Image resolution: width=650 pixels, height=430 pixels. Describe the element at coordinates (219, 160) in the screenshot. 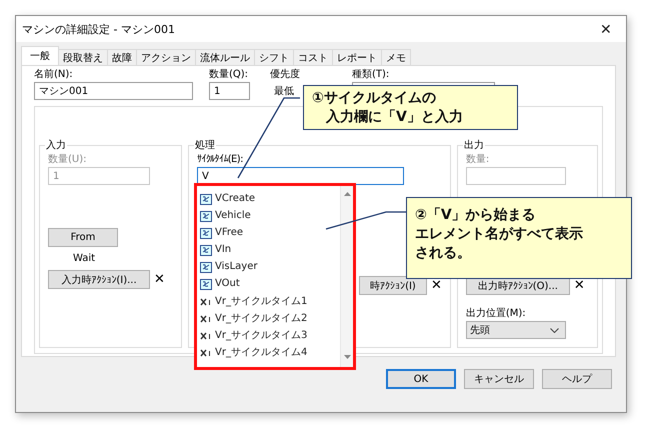

I see `field-label: ｻｲｸﾙﾀｲﾑ(E):` at that location.